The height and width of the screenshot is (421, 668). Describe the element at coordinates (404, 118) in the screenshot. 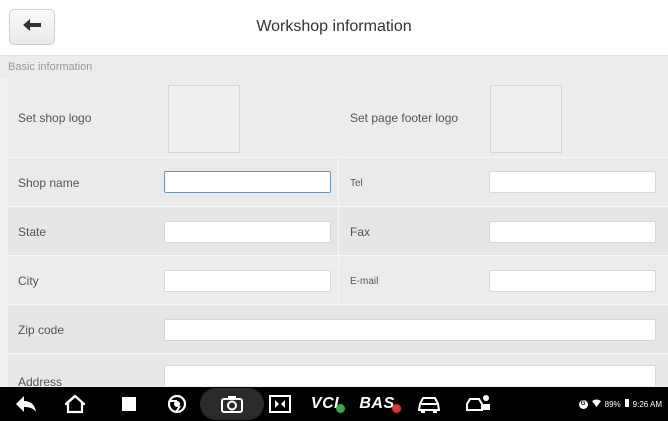

I see `footer-logo-label: Set page footer logo` at that location.